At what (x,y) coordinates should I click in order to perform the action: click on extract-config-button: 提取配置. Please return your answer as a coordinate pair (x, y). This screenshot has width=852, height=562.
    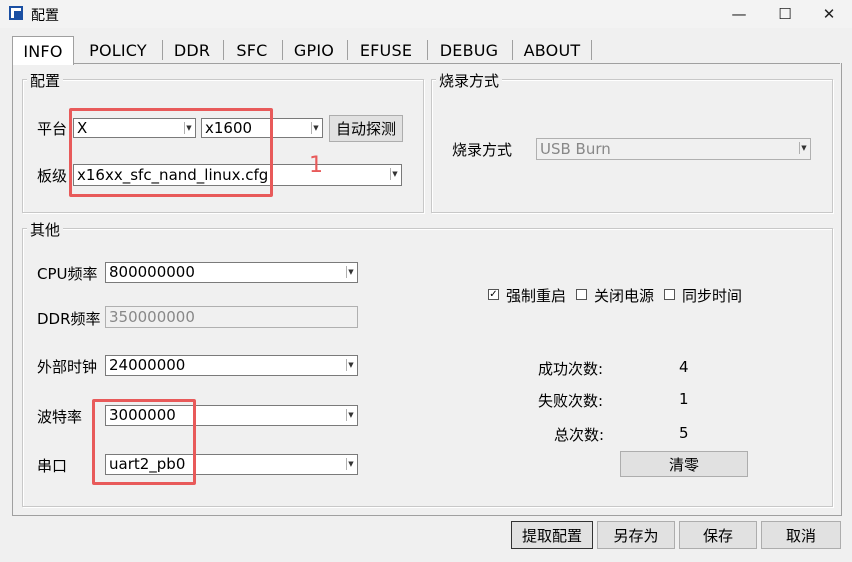
    Looking at the image, I should click on (552, 535).